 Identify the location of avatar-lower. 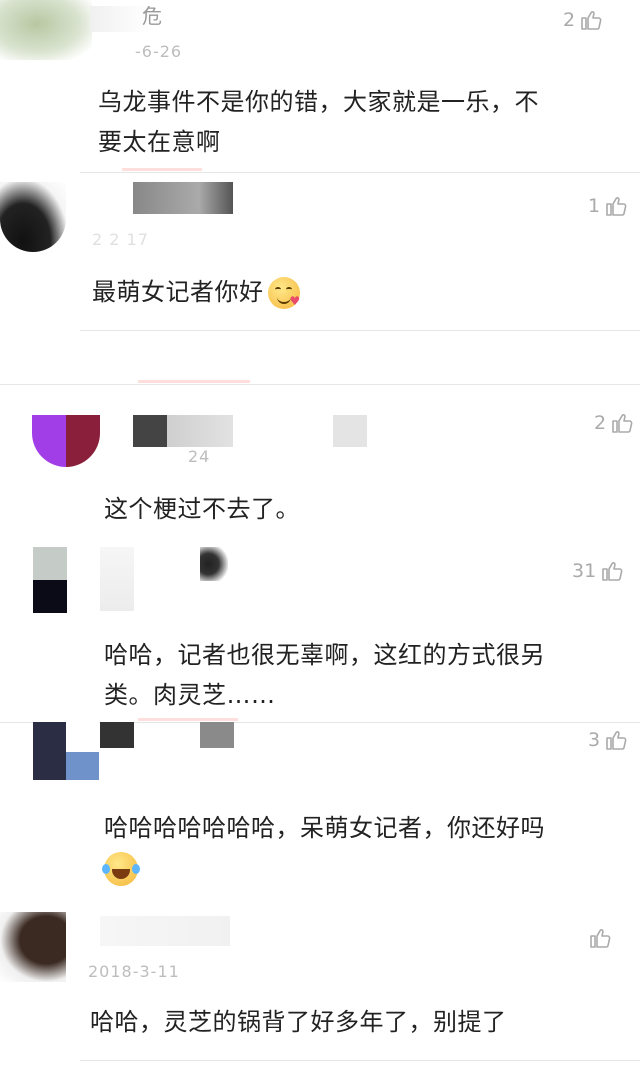
(66, 766).